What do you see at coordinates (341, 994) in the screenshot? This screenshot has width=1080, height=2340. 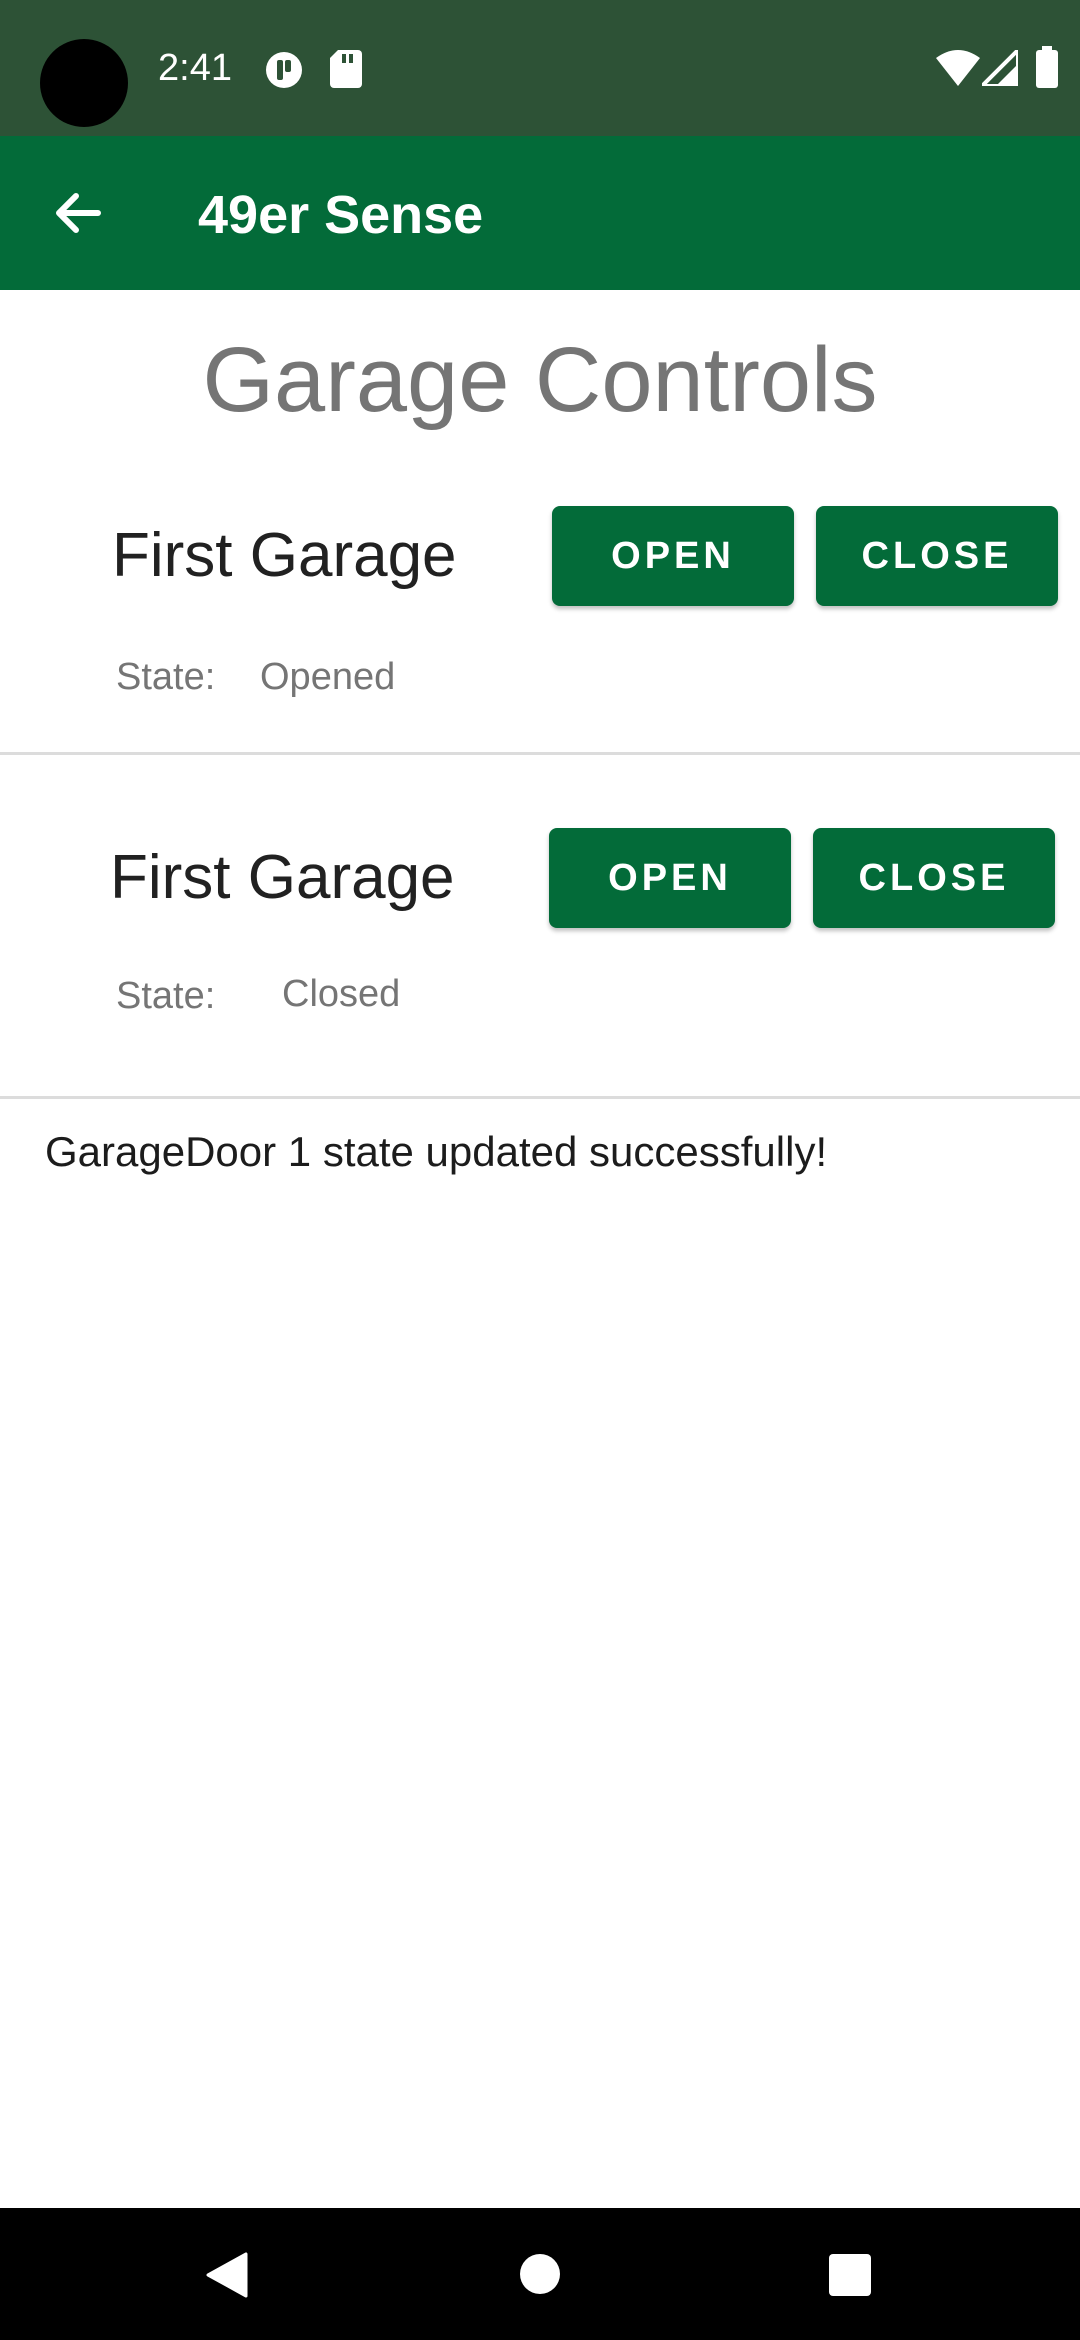 I see `state-value: Closed` at bounding box center [341, 994].